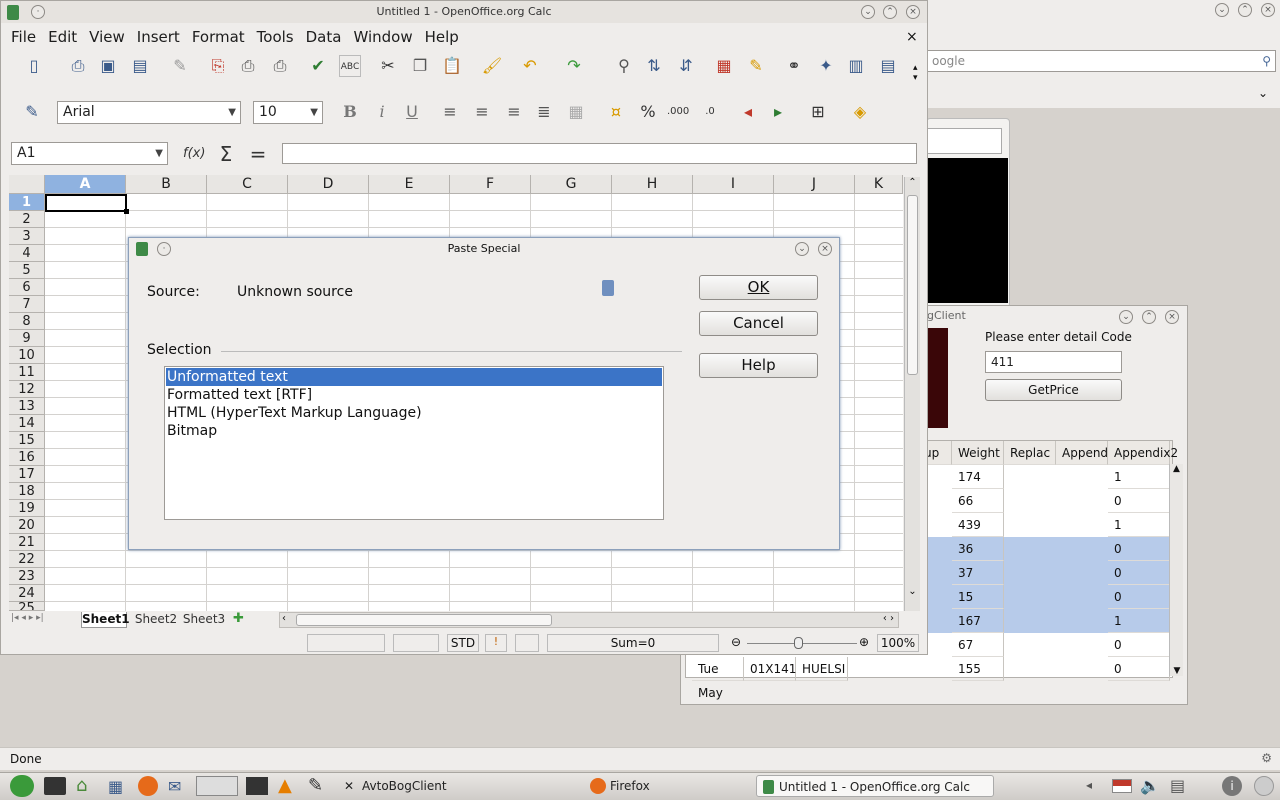 This screenshot has height=800, width=1280. I want to click on col-header-replac: Replac, so click(1030, 453).